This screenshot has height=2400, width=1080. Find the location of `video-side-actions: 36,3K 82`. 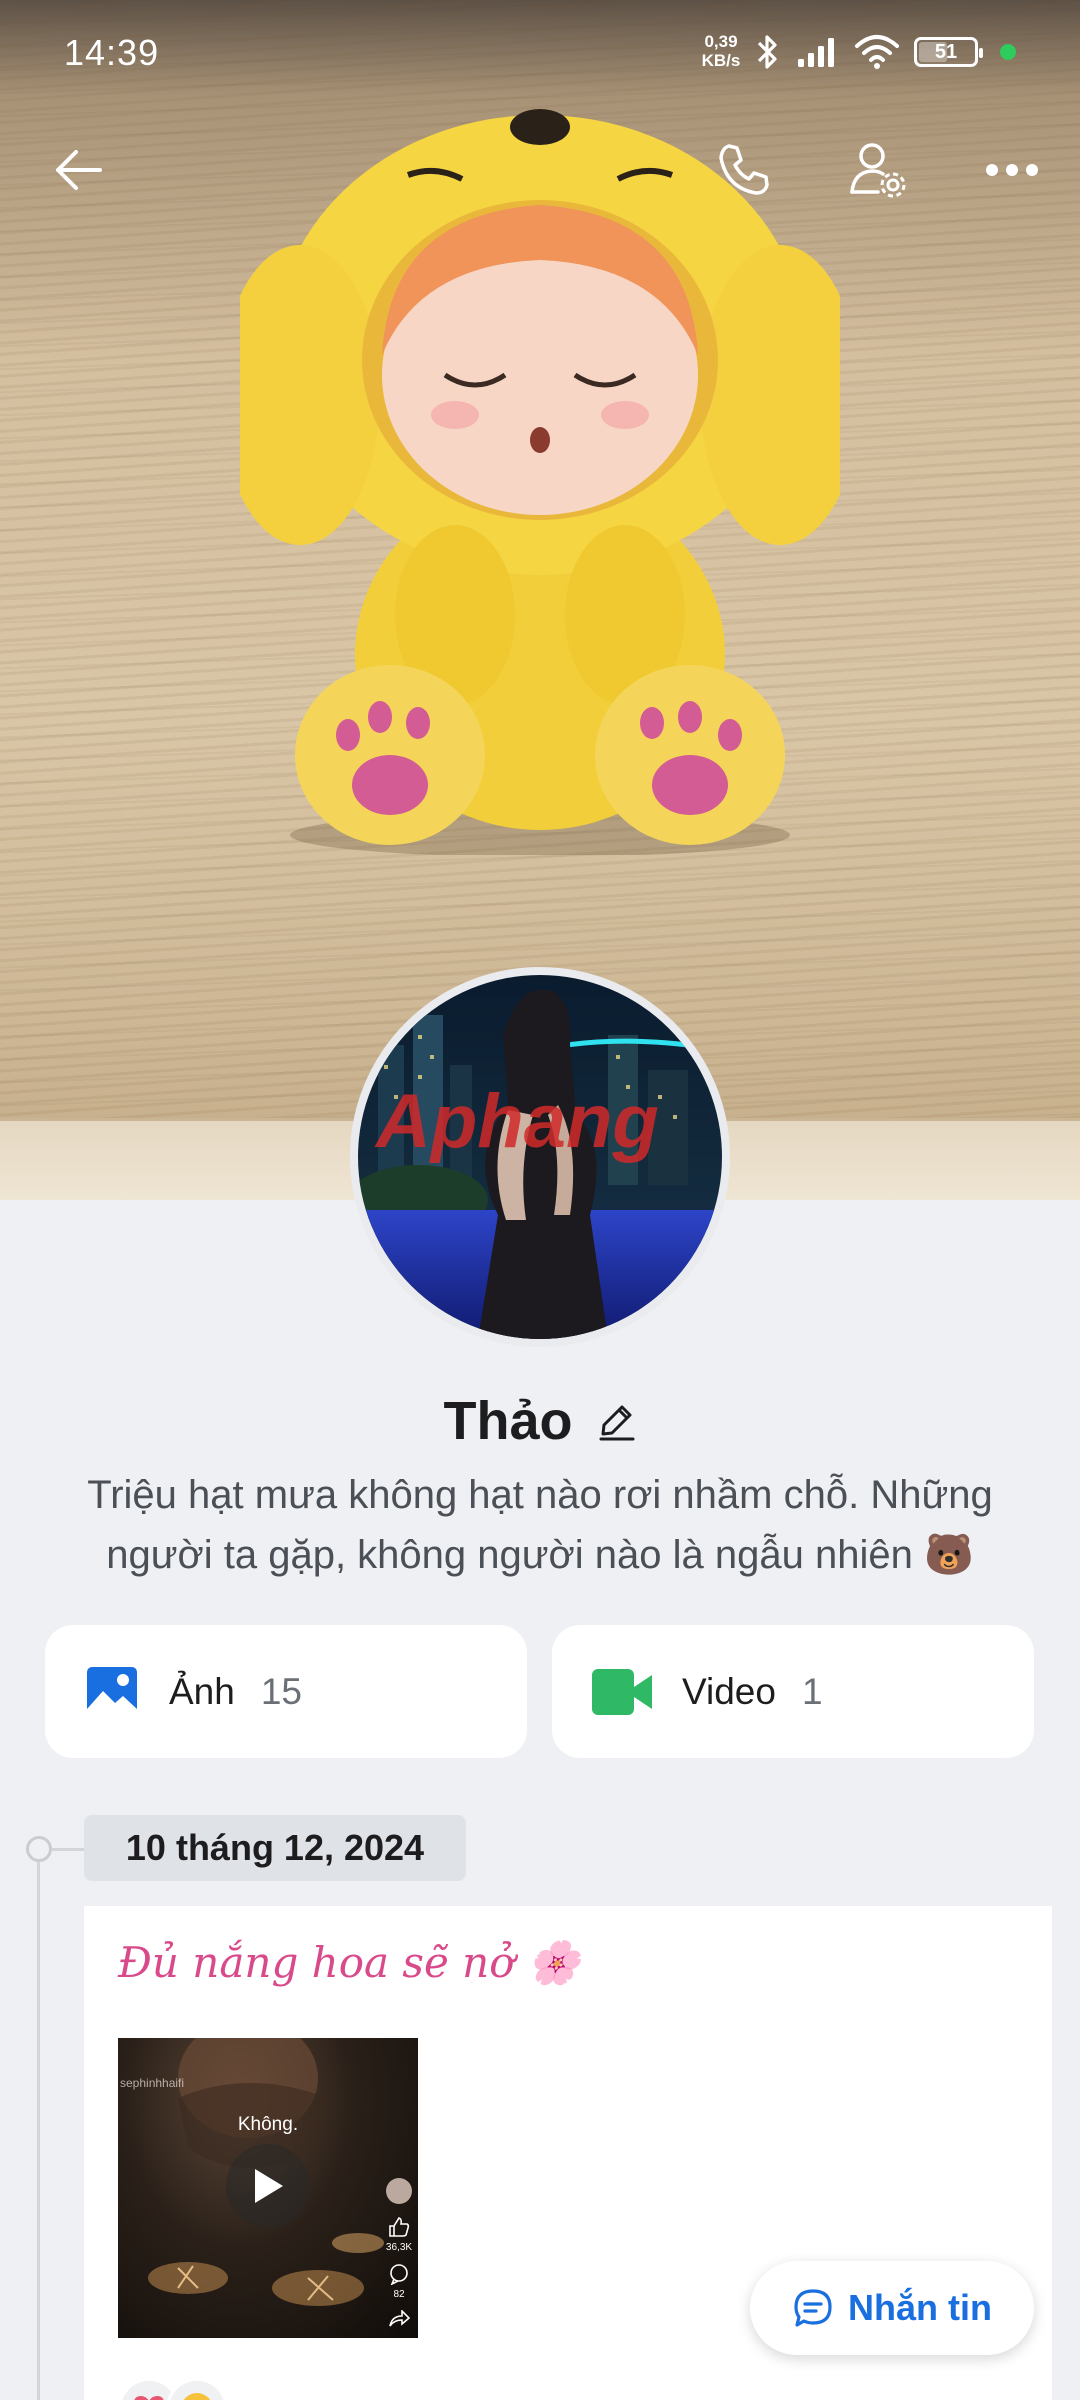

video-side-actions: 36,3K 82 is located at coordinates (399, 2253).